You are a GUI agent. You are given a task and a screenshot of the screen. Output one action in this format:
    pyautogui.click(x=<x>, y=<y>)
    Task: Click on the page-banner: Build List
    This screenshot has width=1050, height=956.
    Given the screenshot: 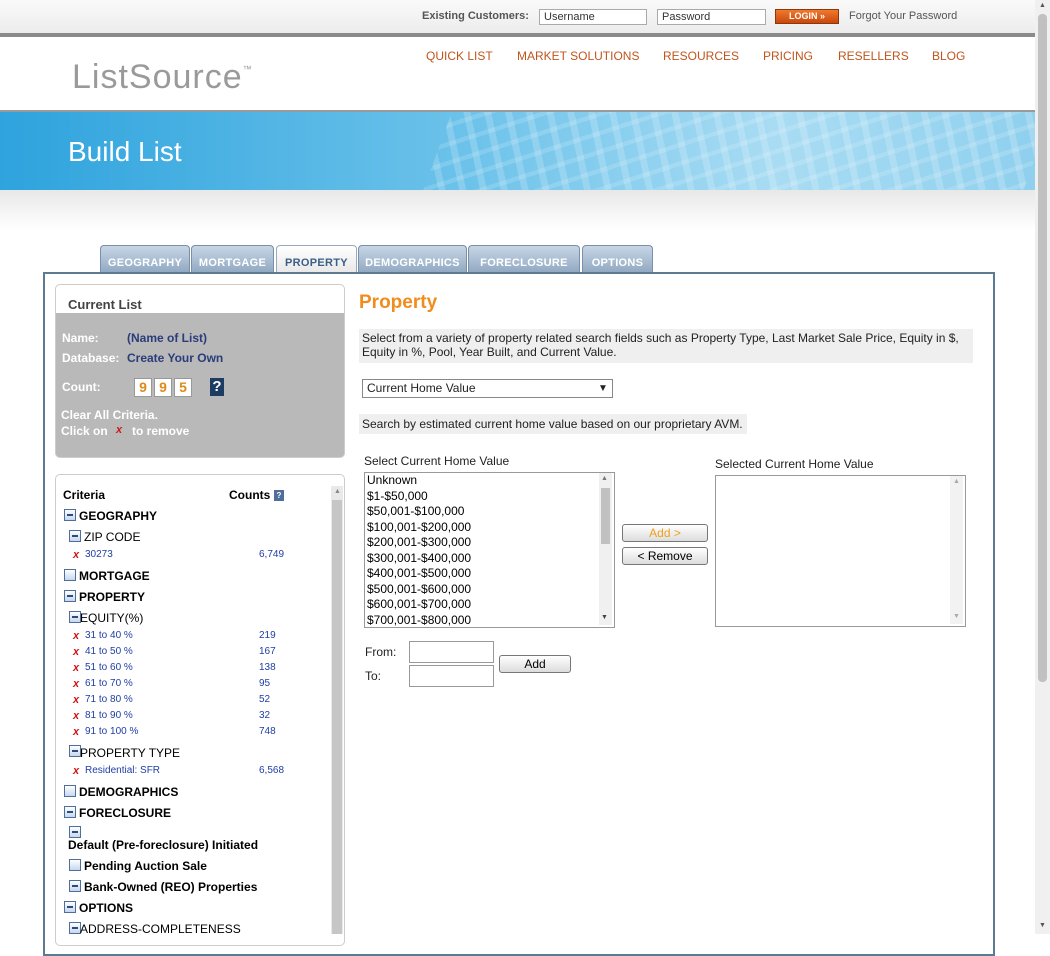 What is the action you would take?
    pyautogui.click(x=517, y=151)
    